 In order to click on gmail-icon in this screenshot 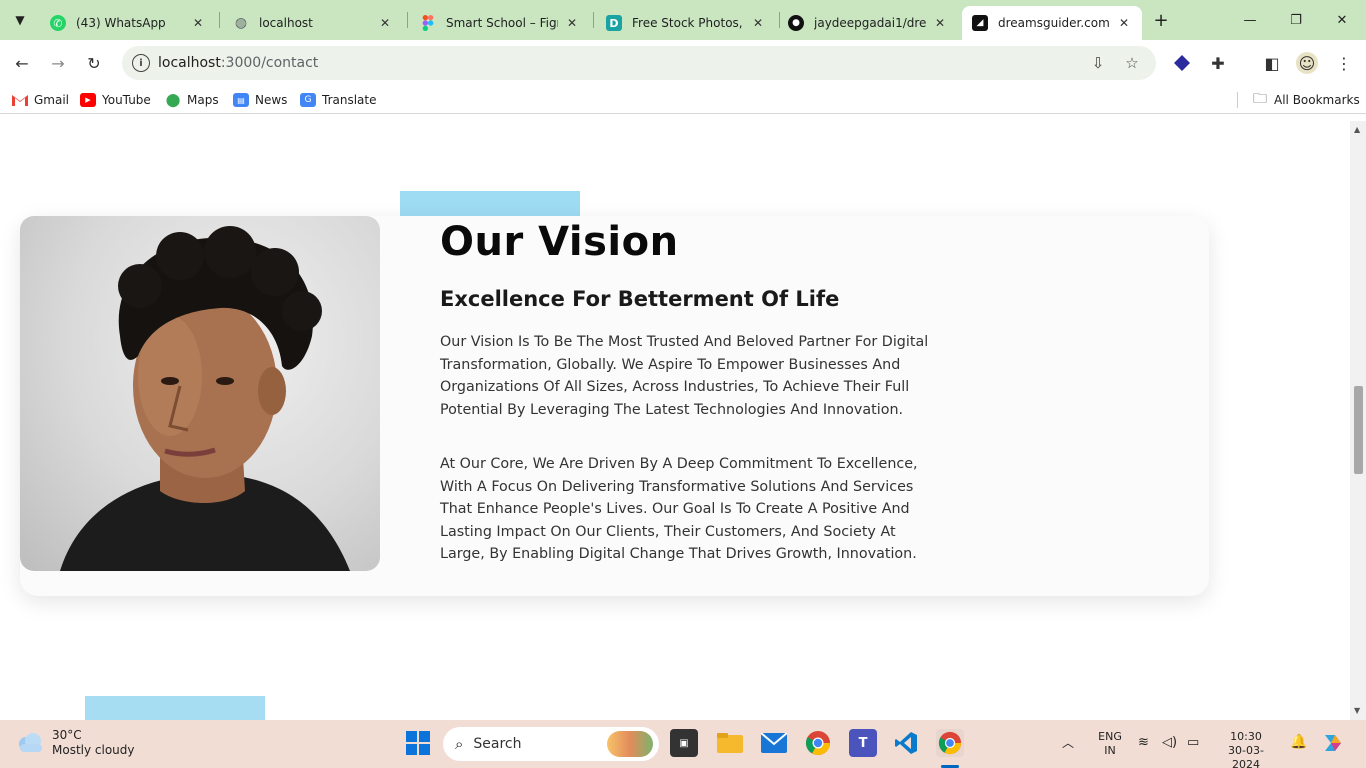, I will do `click(20, 100)`.